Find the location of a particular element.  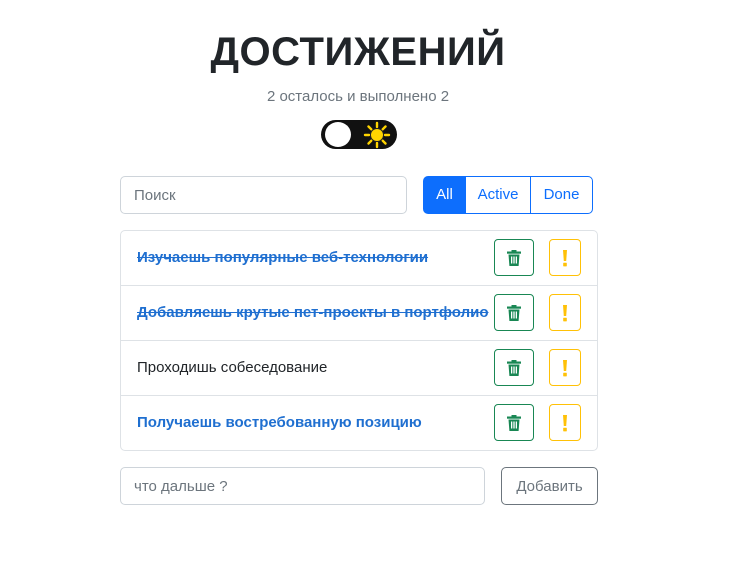

todo-item: Изучаешь популярные веб-технологии is located at coordinates (359, 258).